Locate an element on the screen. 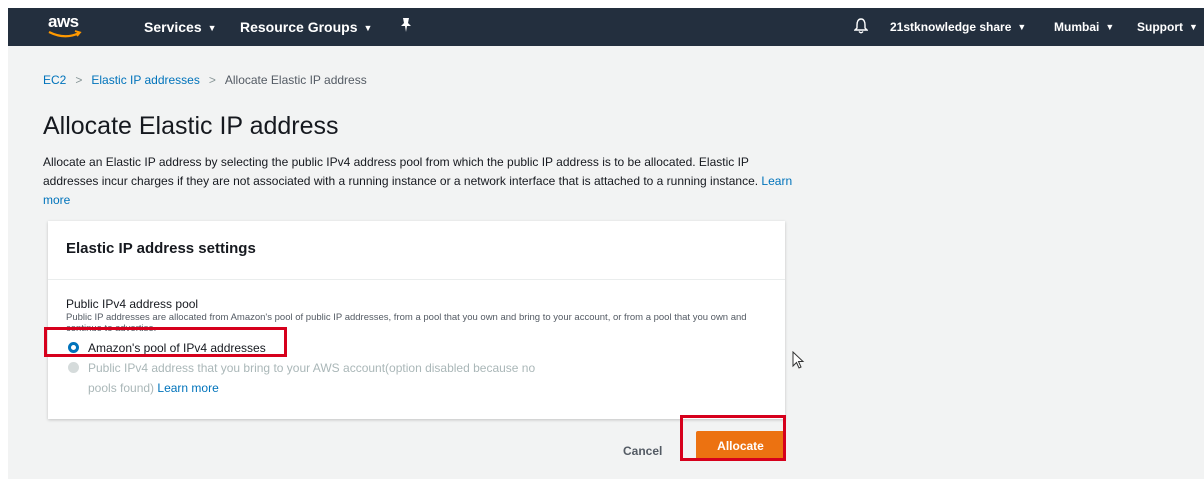 This screenshot has width=1204, height=479. resource-groups-menu: Resource Groups ▼ is located at coordinates (306, 27).